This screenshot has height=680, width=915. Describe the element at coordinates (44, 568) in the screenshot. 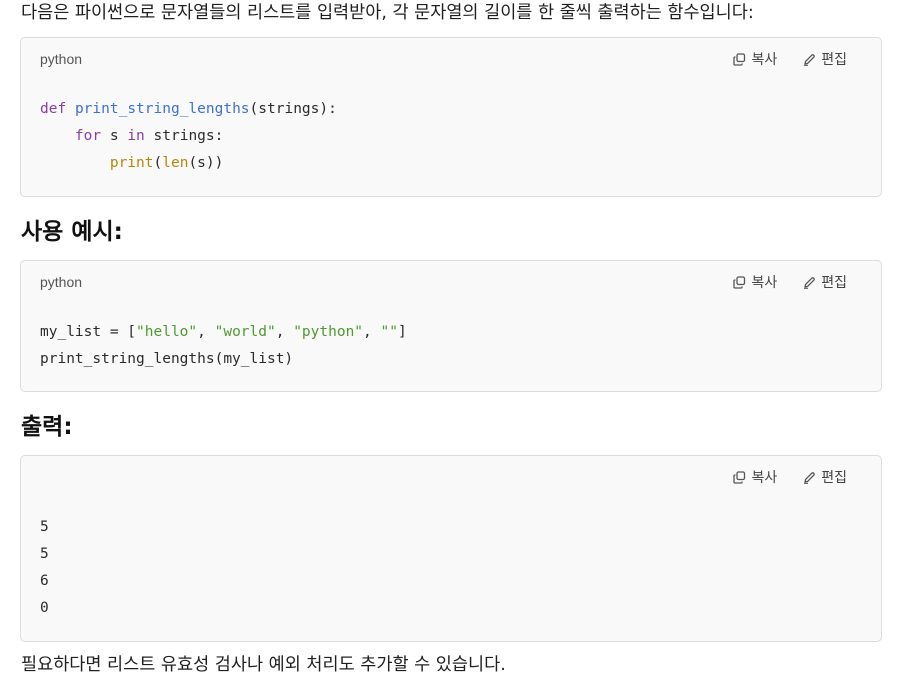

I see `code-content: 5 5 6 0` at that location.